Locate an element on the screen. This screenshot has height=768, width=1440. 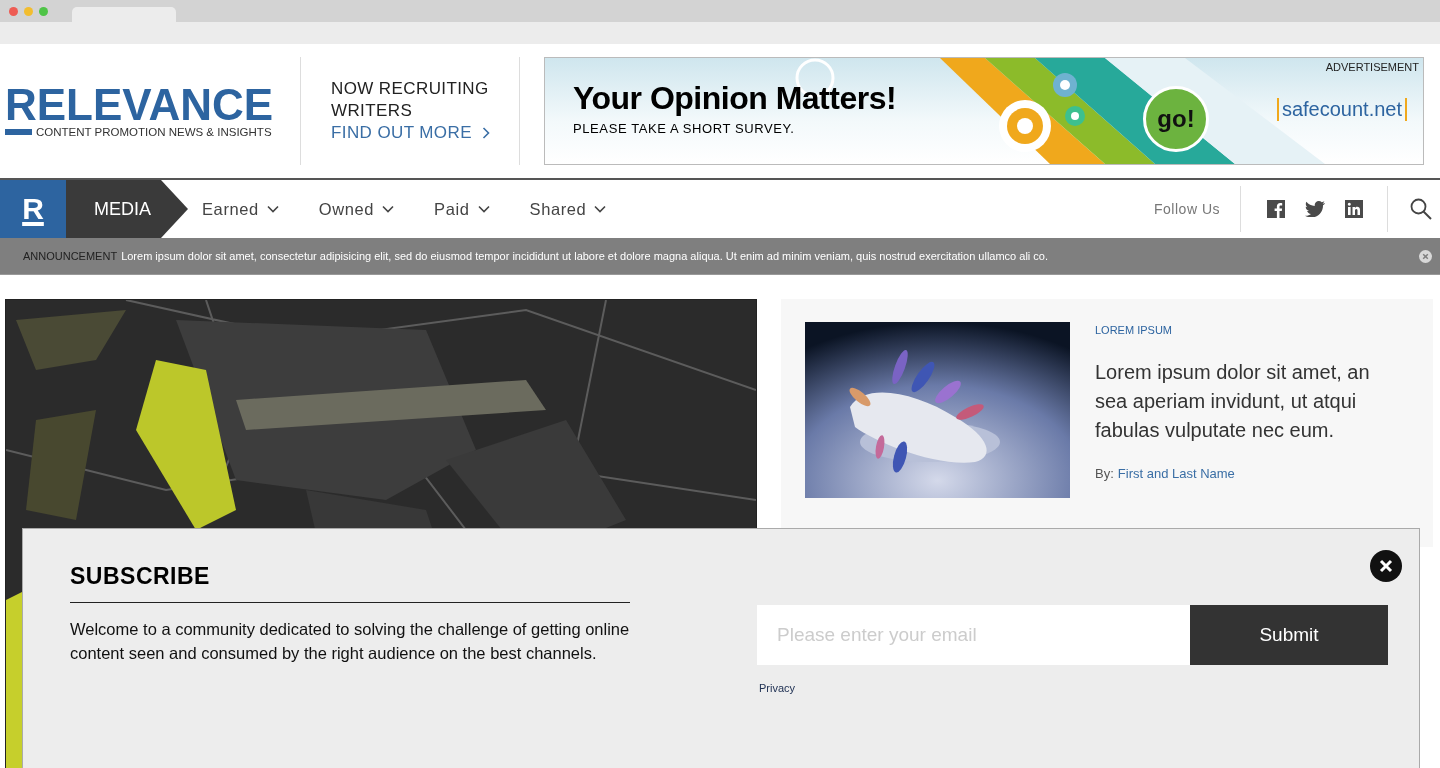
ad-label: ADVERTISEMENT is located at coordinates (1372, 67).